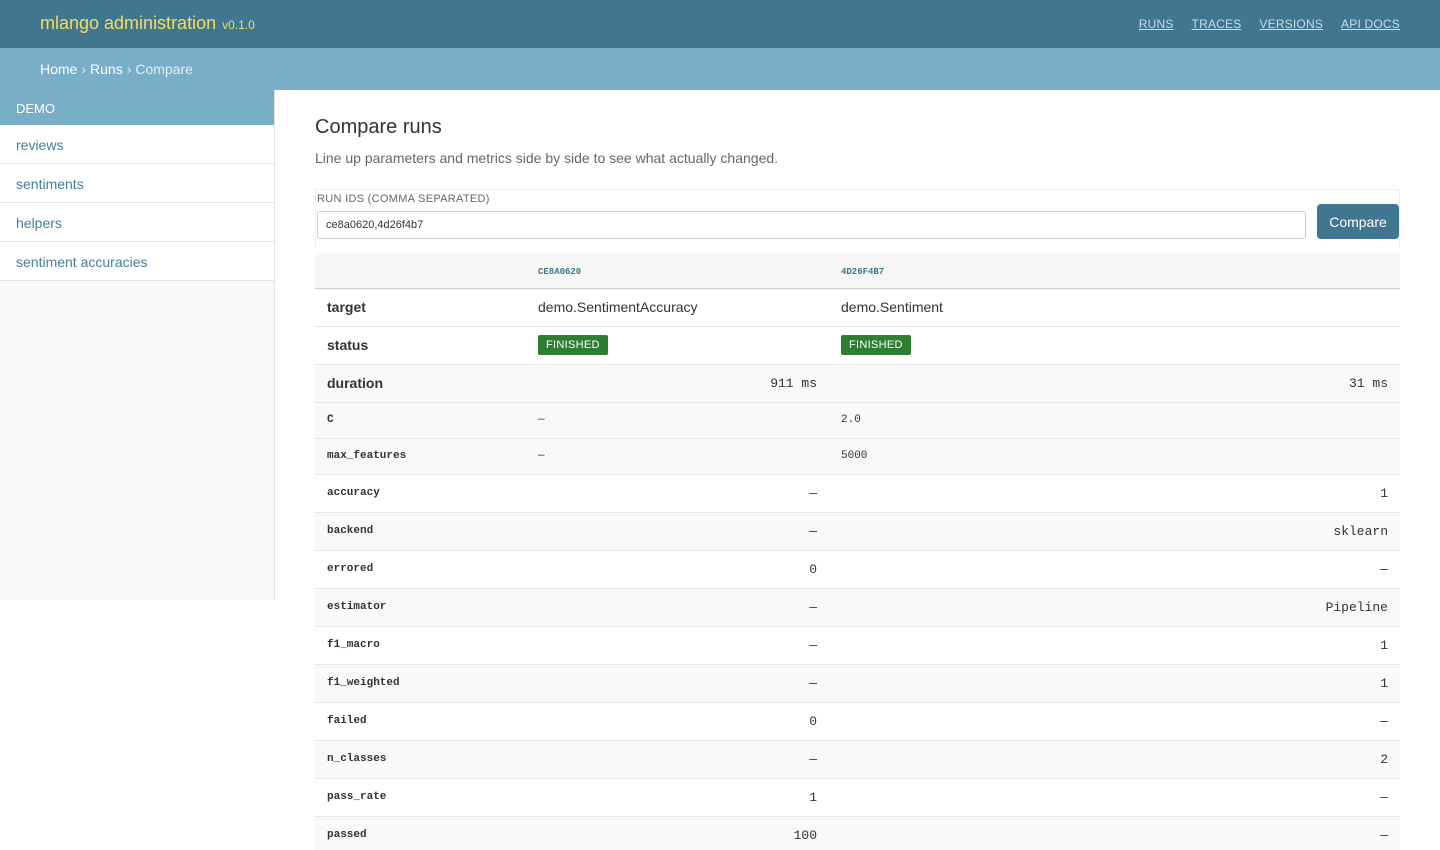 The image size is (1440, 850). I want to click on page-title: Compare runs, so click(378, 127).